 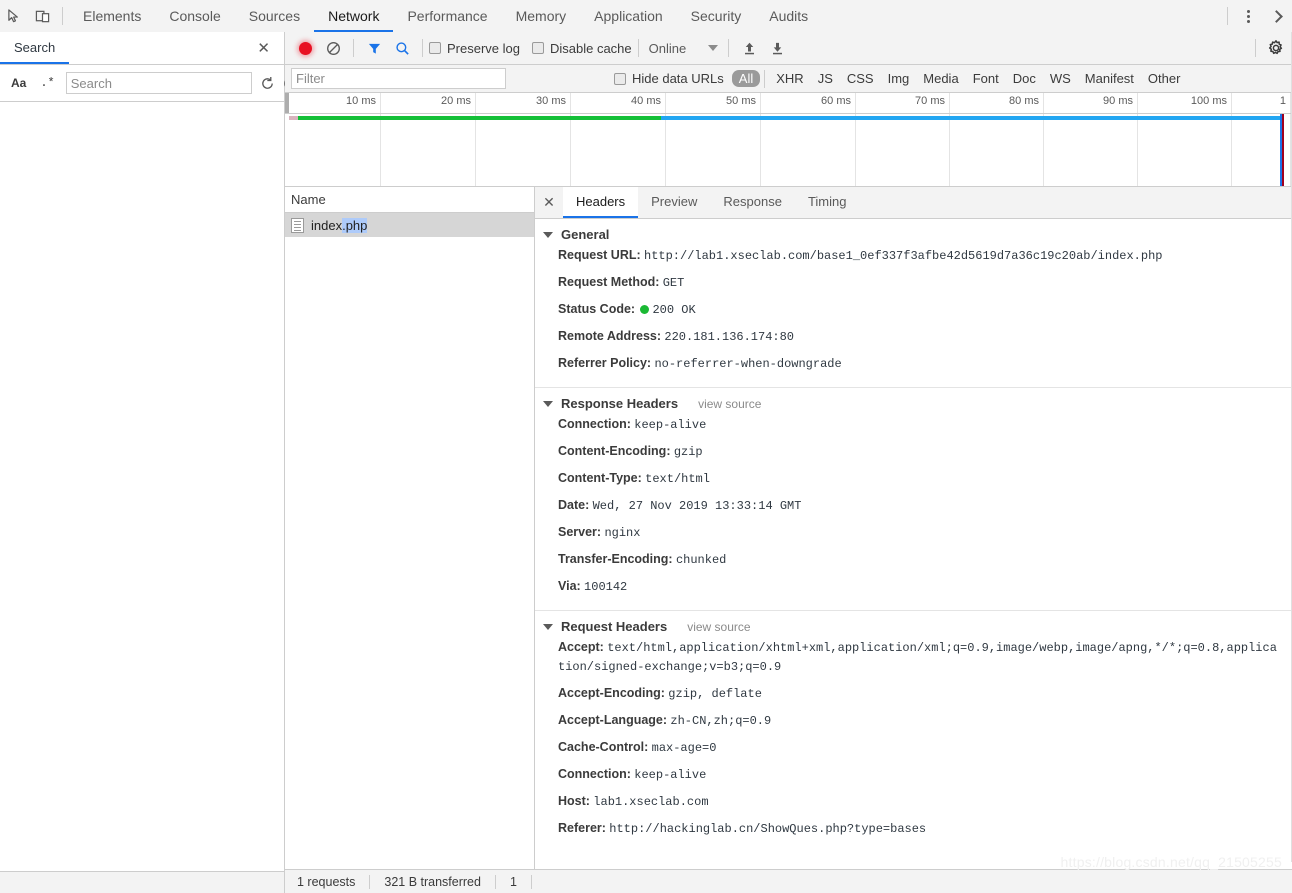 I want to click on tab-elements: Elements, so click(x=112, y=16).